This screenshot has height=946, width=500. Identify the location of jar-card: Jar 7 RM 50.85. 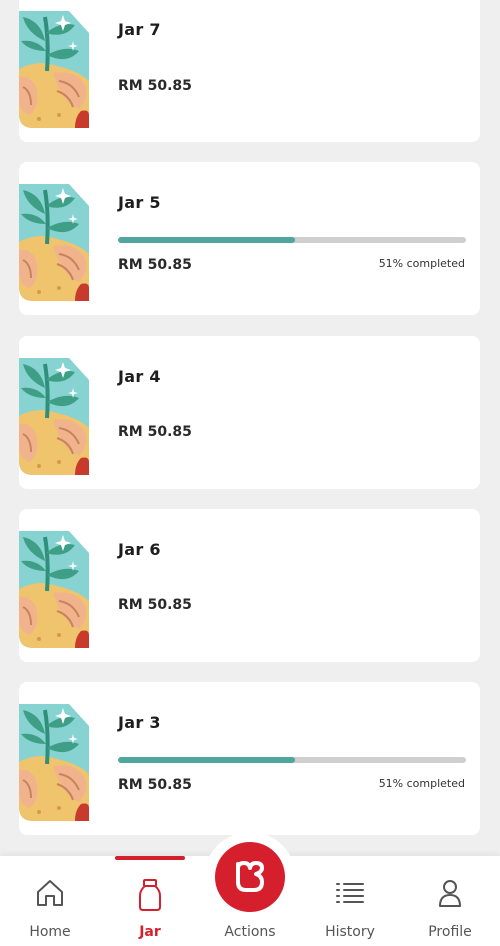
(249, 71).